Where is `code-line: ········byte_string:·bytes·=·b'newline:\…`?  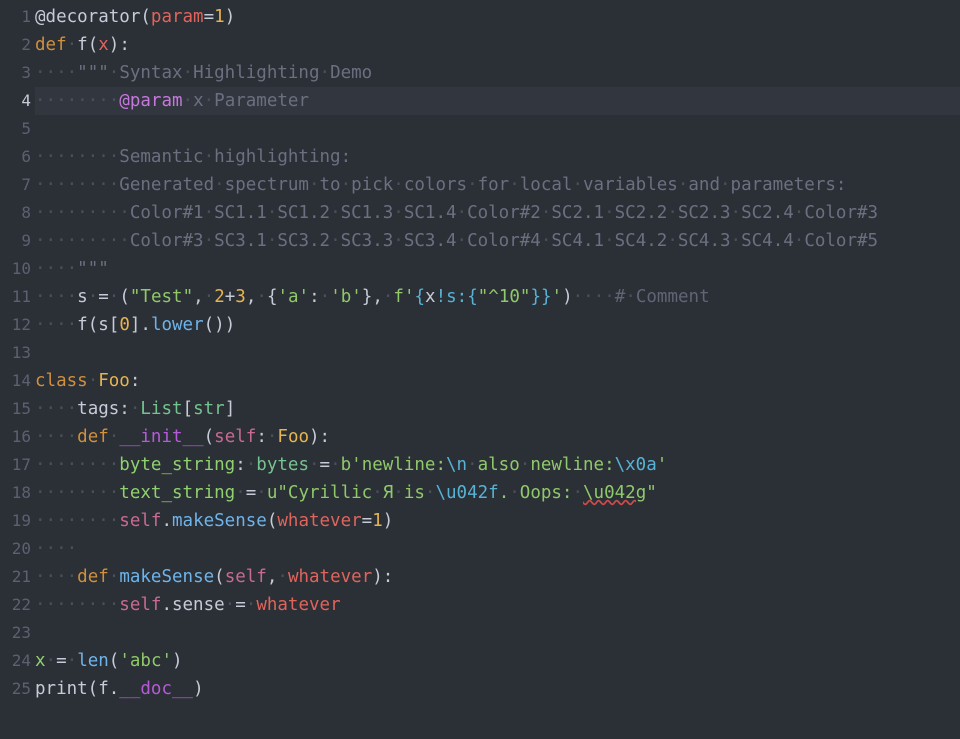
code-line: ········byte_string:·bytes·=·b'newline:\… is located at coordinates (497, 465).